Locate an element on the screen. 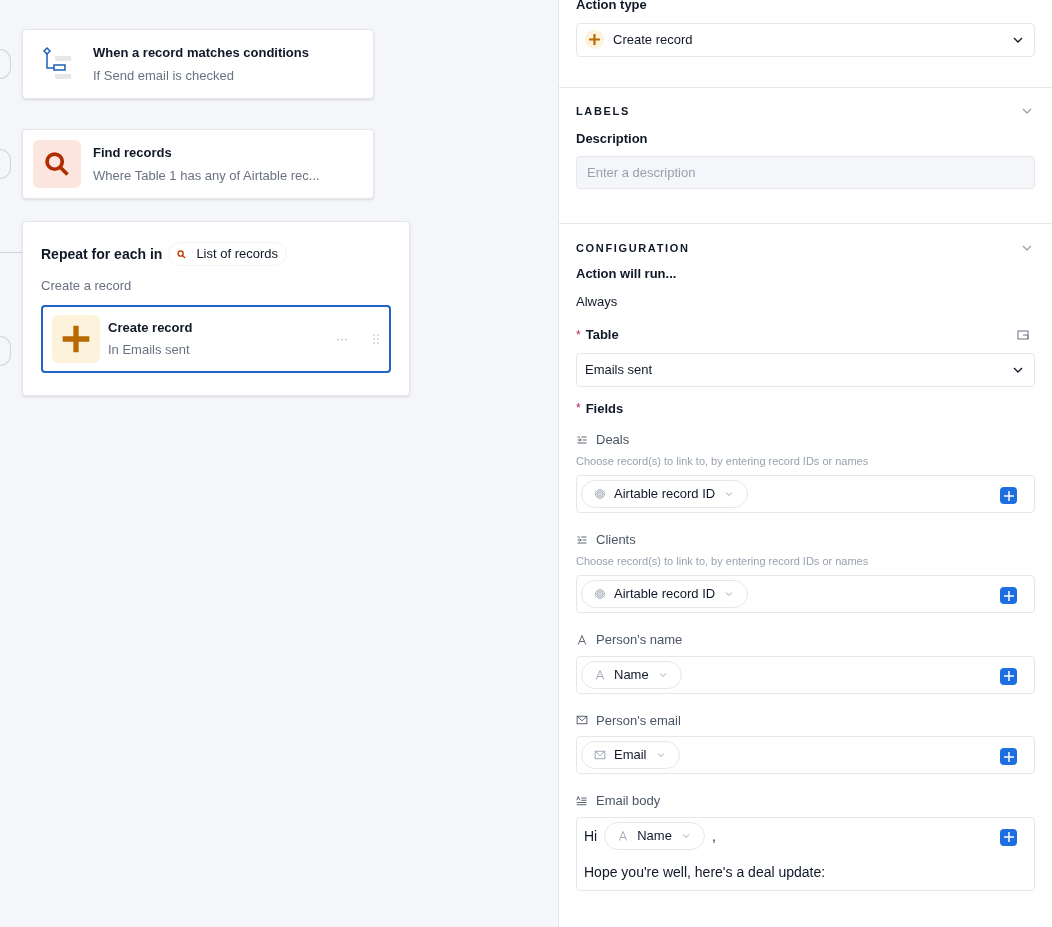  fields-label: Fields is located at coordinates (604, 408).